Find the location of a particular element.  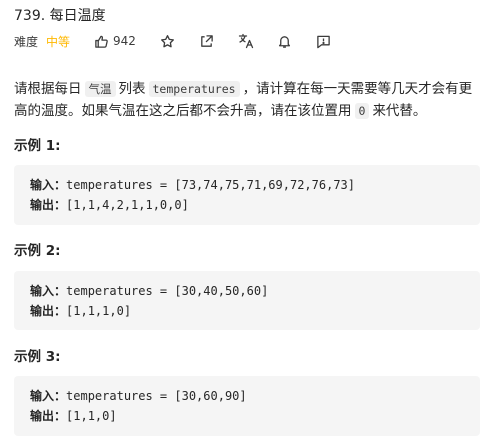

example-input-line: 输入：temperatures = [30,40,50,60] is located at coordinates (149, 290).